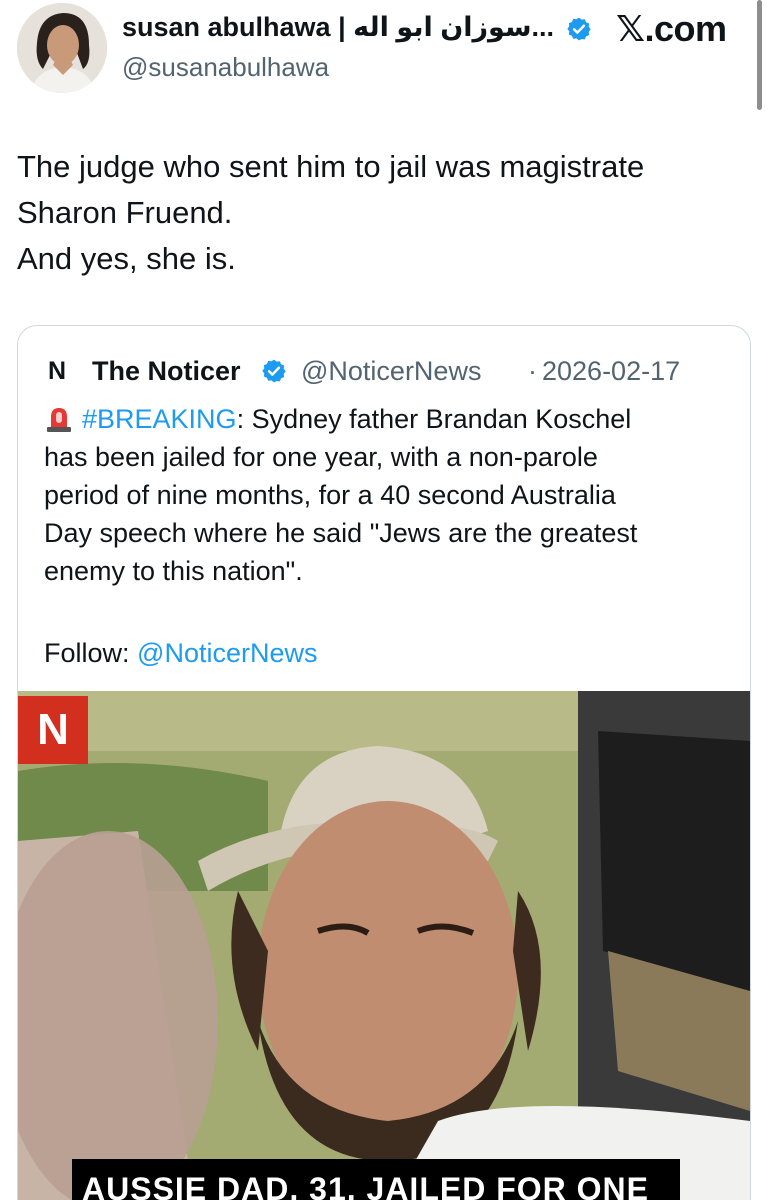 This screenshot has height=1200, width=768. What do you see at coordinates (62, 48) in the screenshot?
I see `author-avatar` at bounding box center [62, 48].